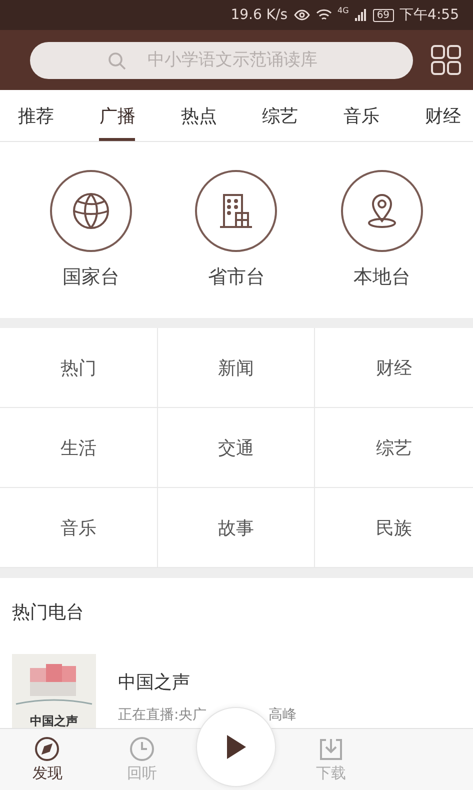 The height and width of the screenshot is (790, 473). Describe the element at coordinates (442, 115) in the screenshot. I see `category-tab: 财经` at that location.